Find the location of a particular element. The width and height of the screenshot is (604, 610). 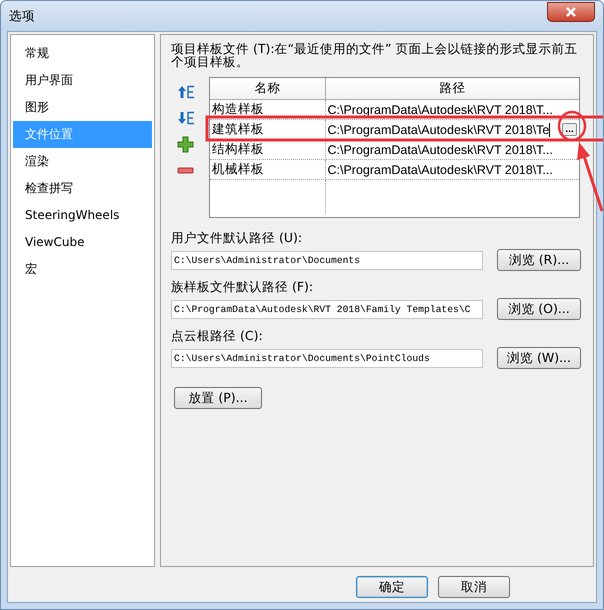

sidebar-item: 常规 is located at coordinates (82, 53).